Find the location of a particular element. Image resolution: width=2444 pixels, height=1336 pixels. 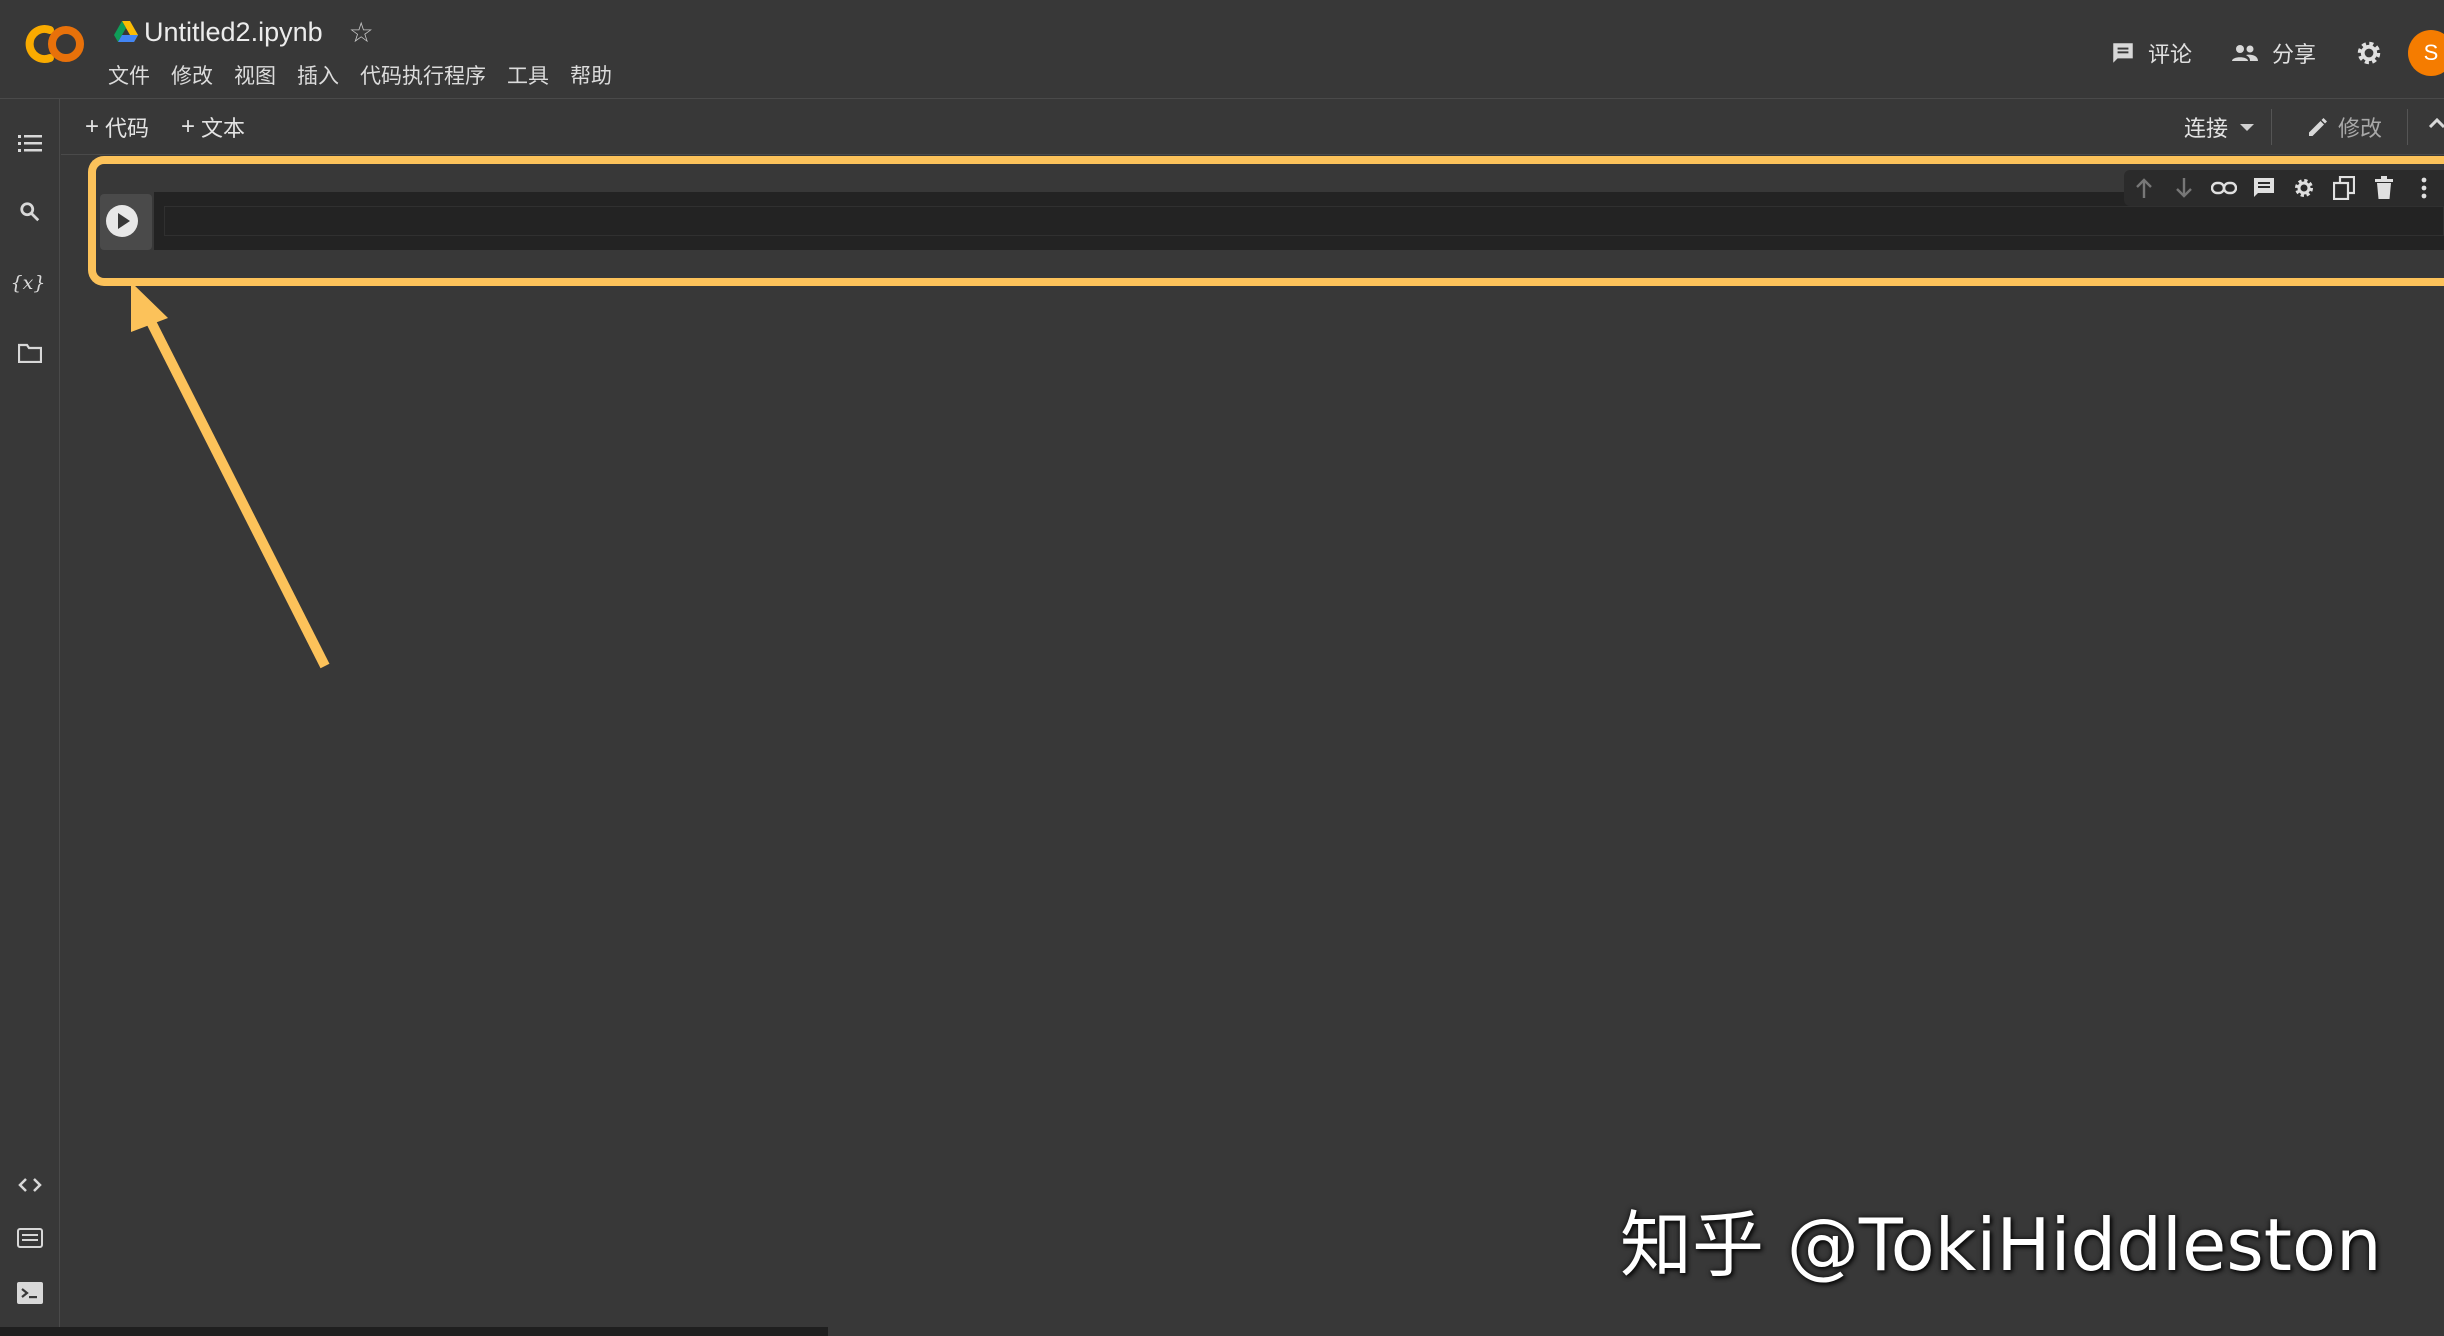

folder-icon is located at coordinates (30, 353).